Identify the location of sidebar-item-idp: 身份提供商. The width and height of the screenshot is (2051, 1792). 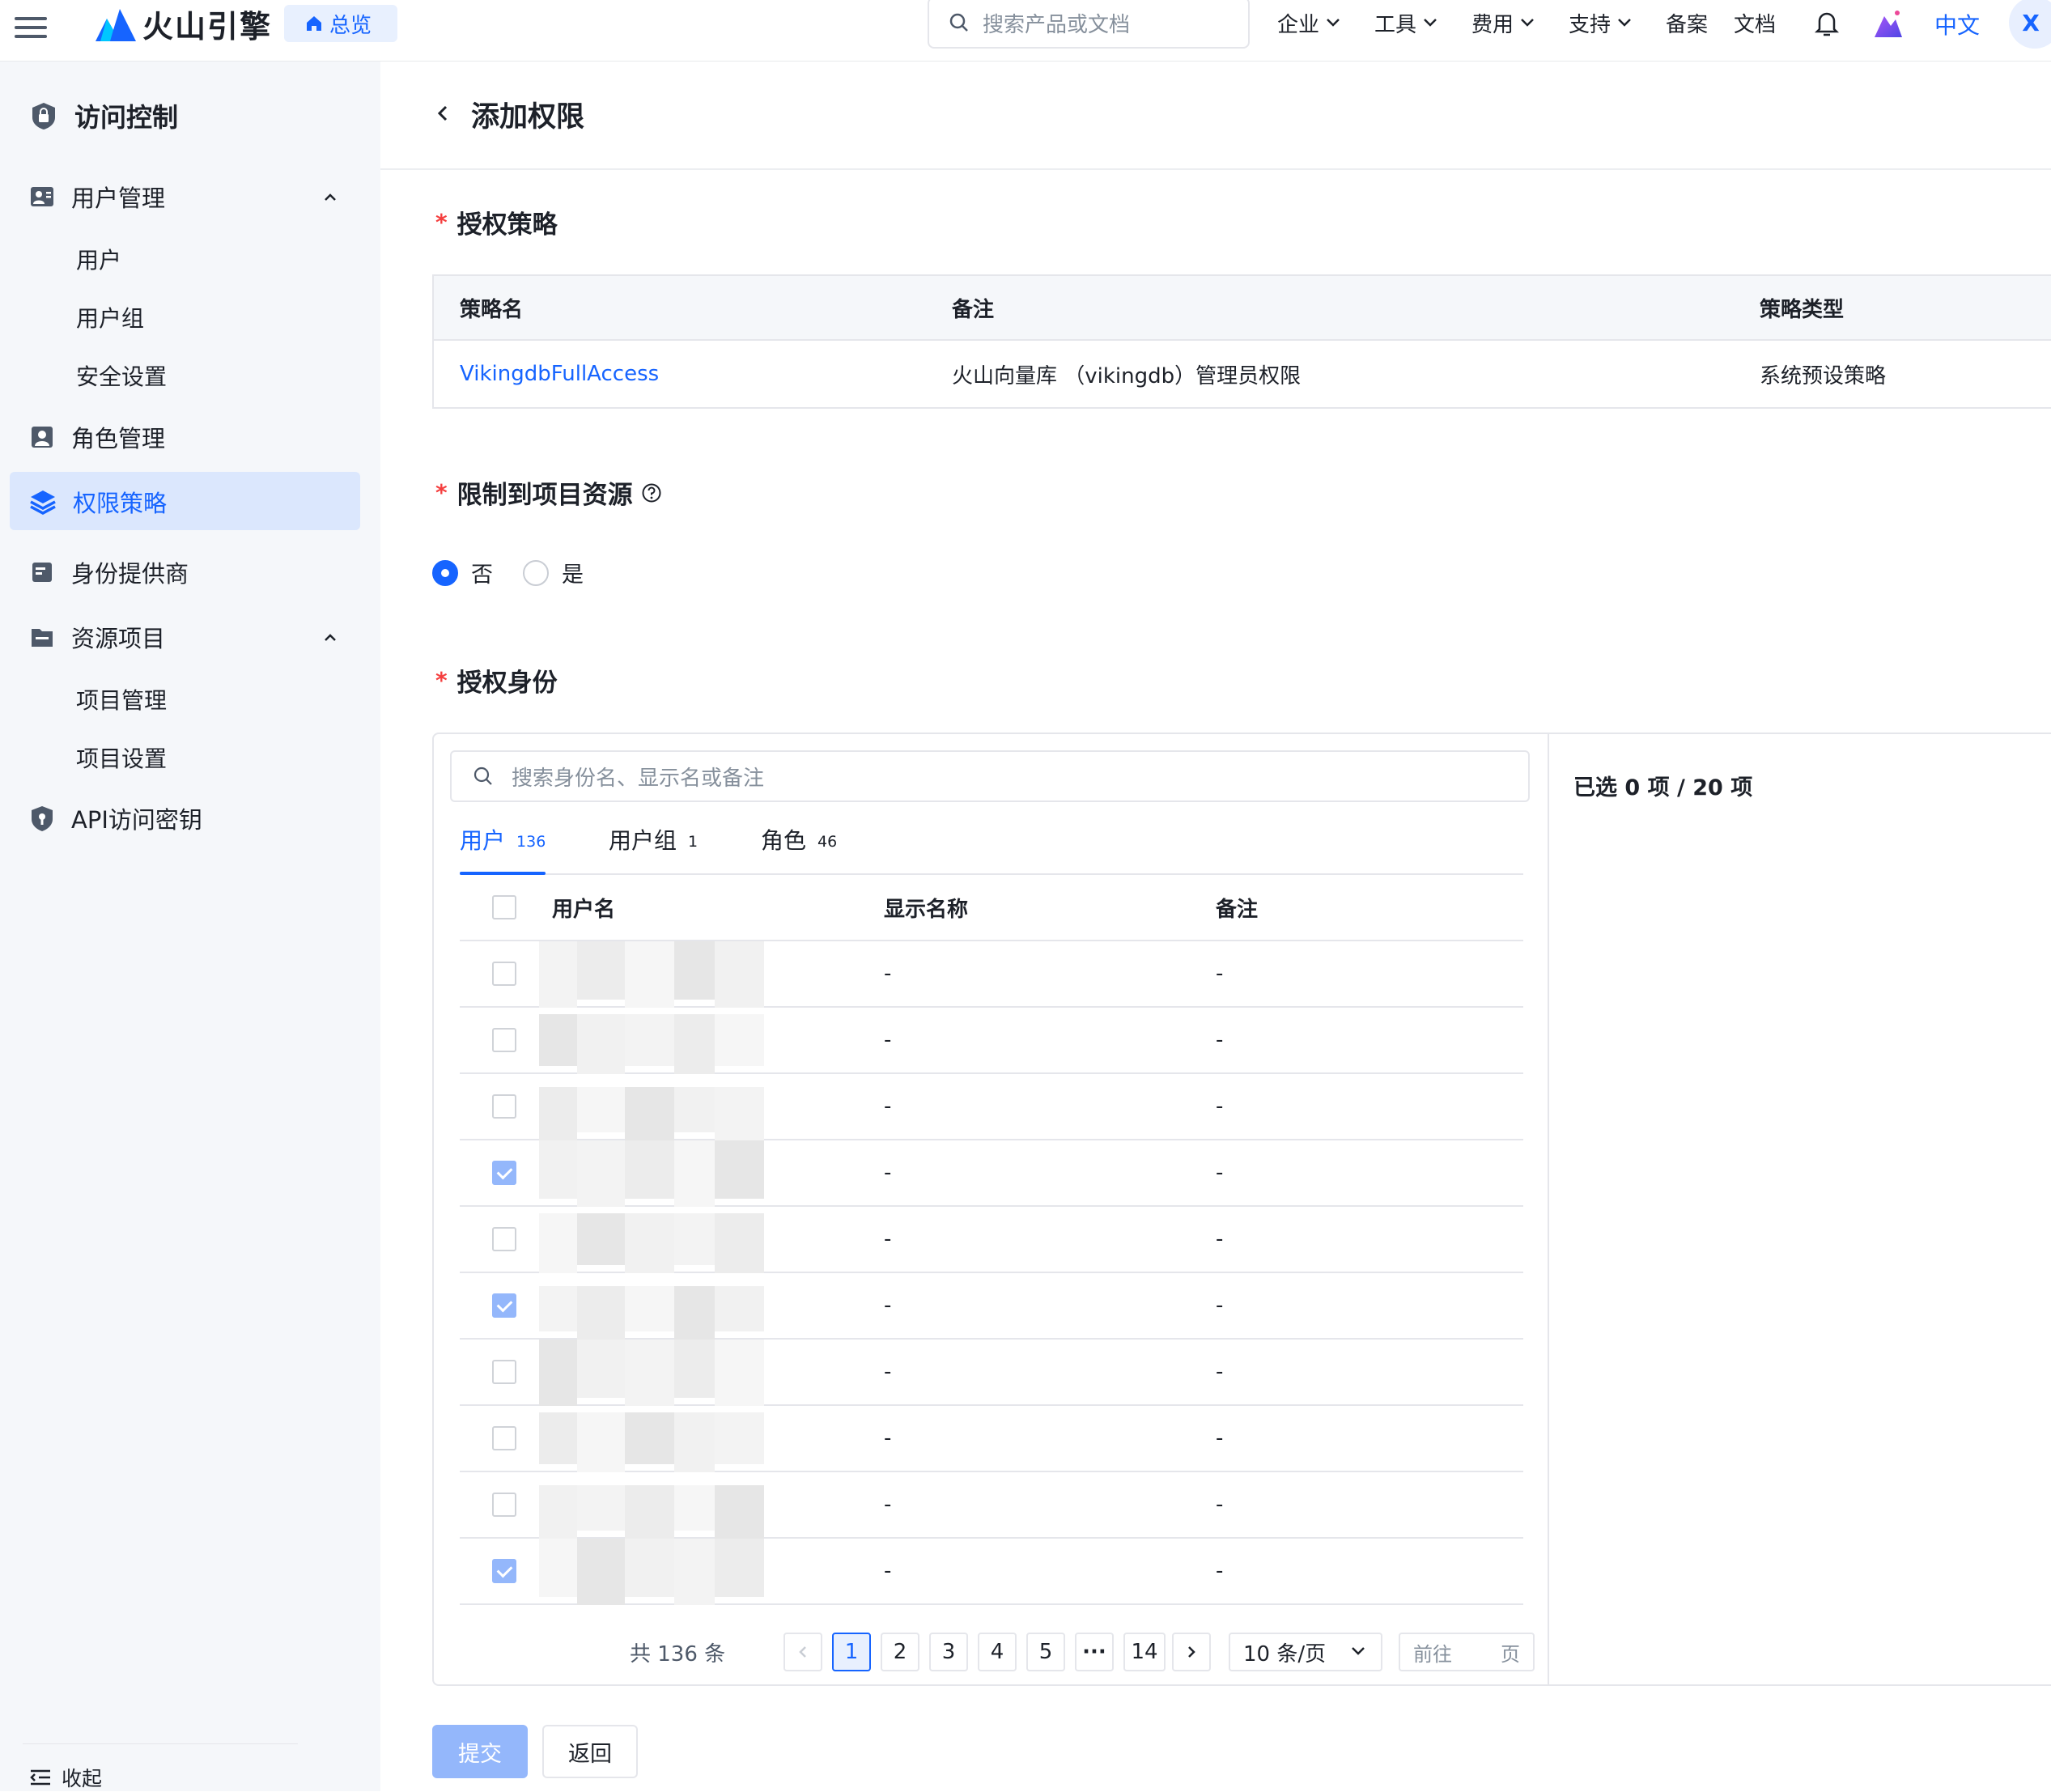
(109, 572).